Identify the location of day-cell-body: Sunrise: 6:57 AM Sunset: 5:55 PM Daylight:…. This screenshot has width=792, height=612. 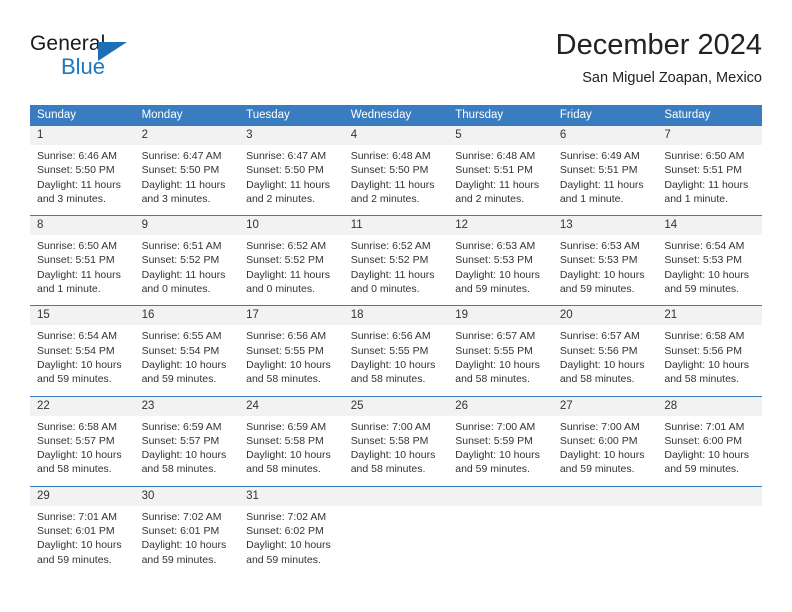
(500, 360).